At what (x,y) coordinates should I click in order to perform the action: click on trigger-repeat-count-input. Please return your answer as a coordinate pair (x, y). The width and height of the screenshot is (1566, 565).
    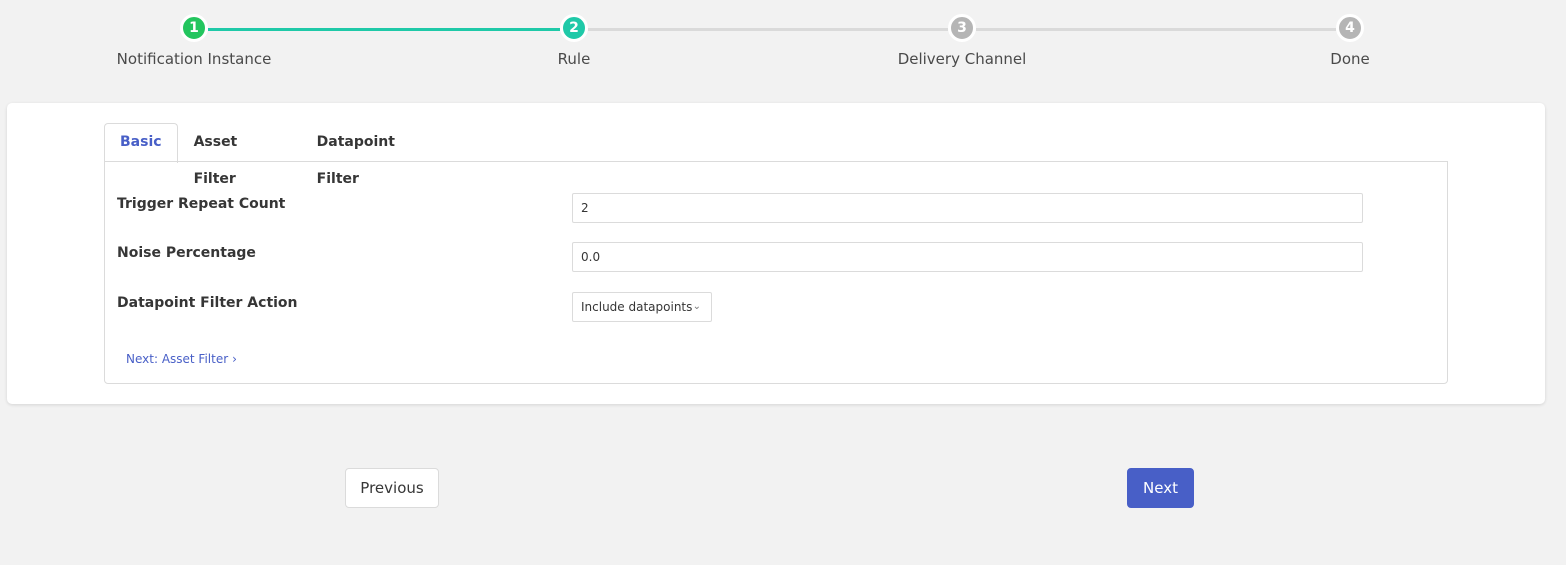
    Looking at the image, I should click on (967, 208).